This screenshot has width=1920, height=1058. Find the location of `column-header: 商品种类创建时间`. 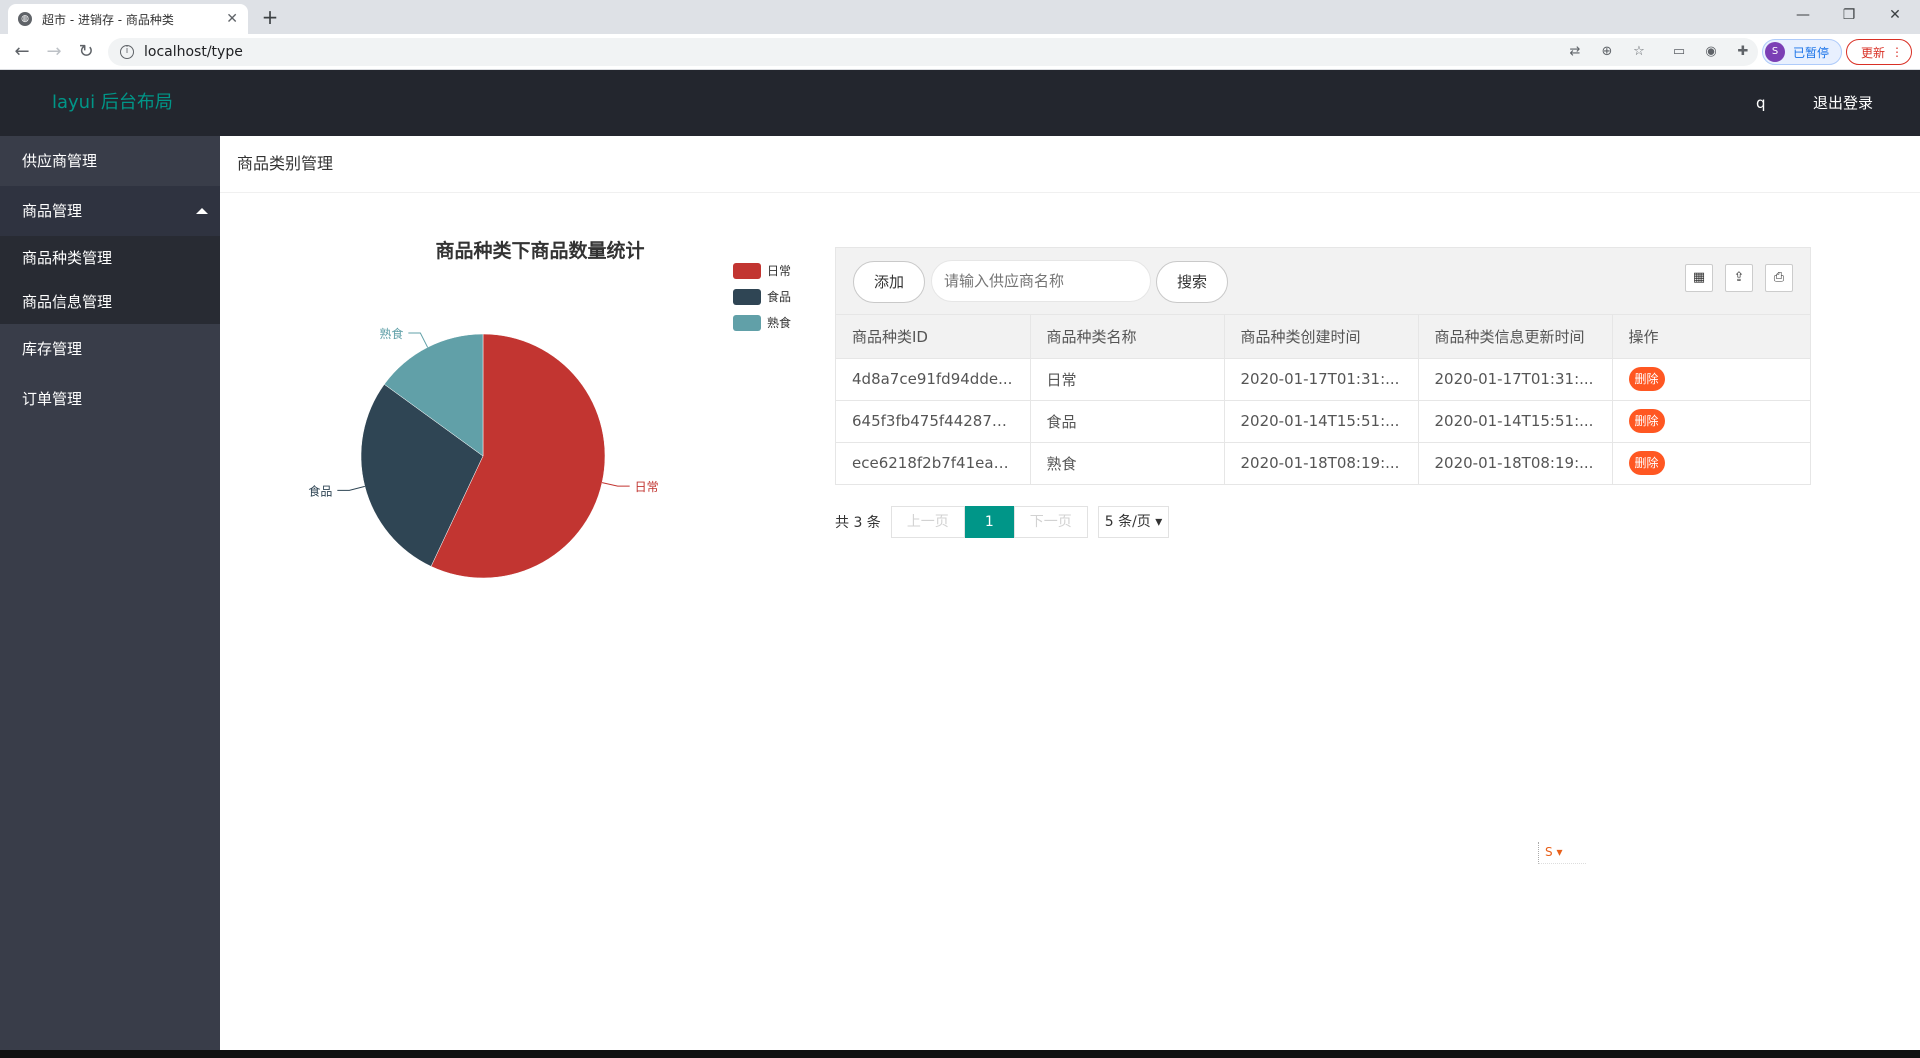

column-header: 商品种类创建时间 is located at coordinates (1321, 337).